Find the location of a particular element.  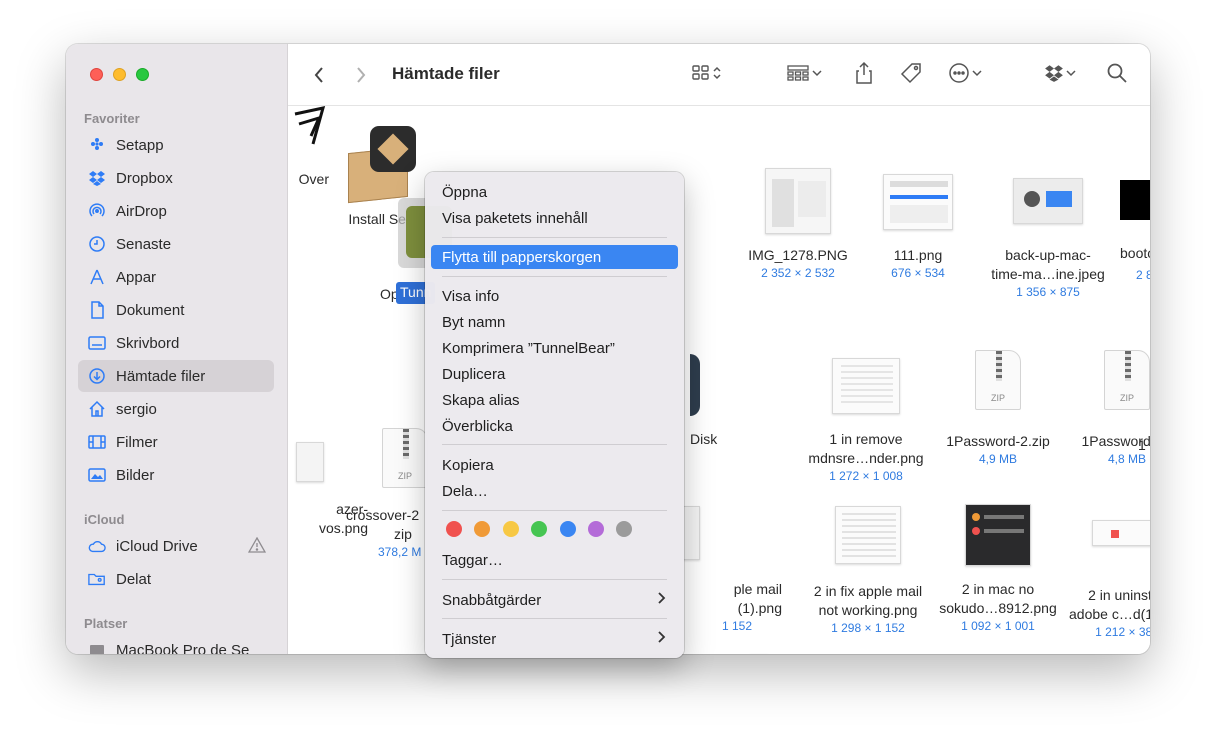

file-meta: 676 × 534 is located at coordinates (918, 273).